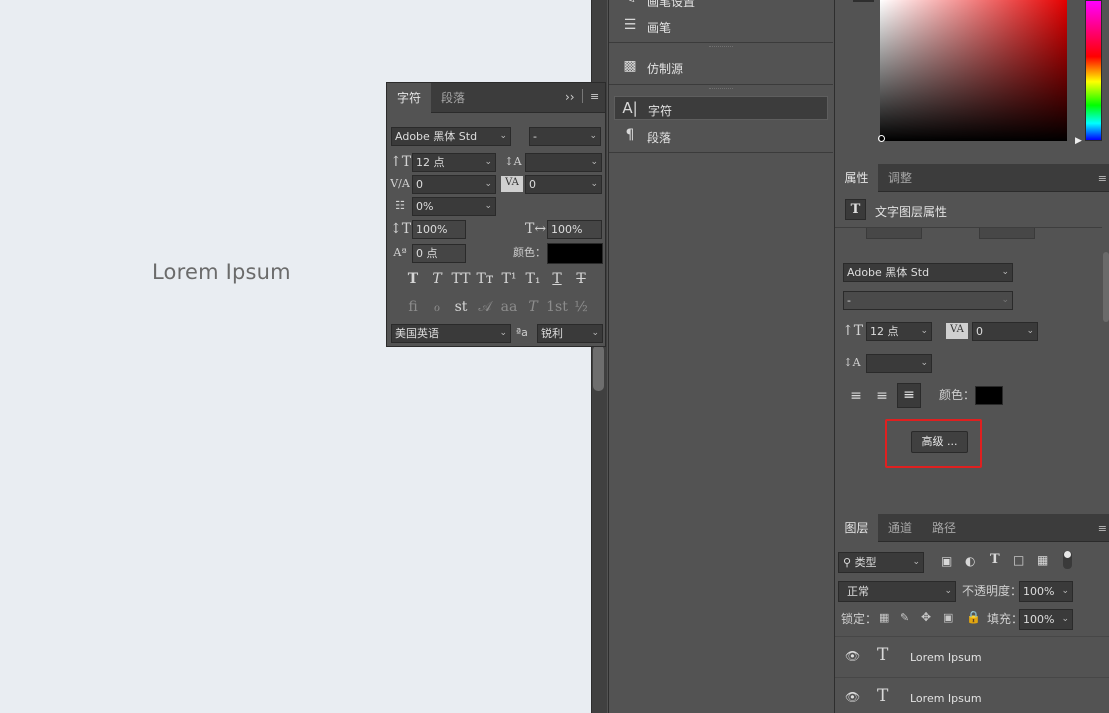  What do you see at coordinates (1046, 619) in the screenshot?
I see `fill-field: 100% ⌄` at bounding box center [1046, 619].